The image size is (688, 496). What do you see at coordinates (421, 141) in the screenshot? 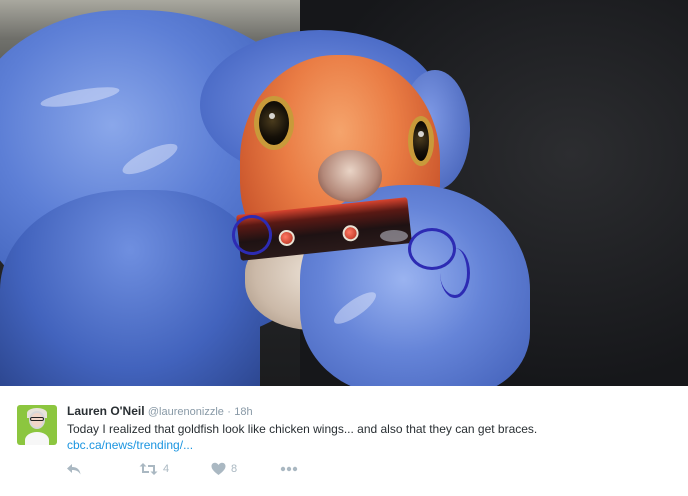
I see `goldfish-eye-right` at bounding box center [421, 141].